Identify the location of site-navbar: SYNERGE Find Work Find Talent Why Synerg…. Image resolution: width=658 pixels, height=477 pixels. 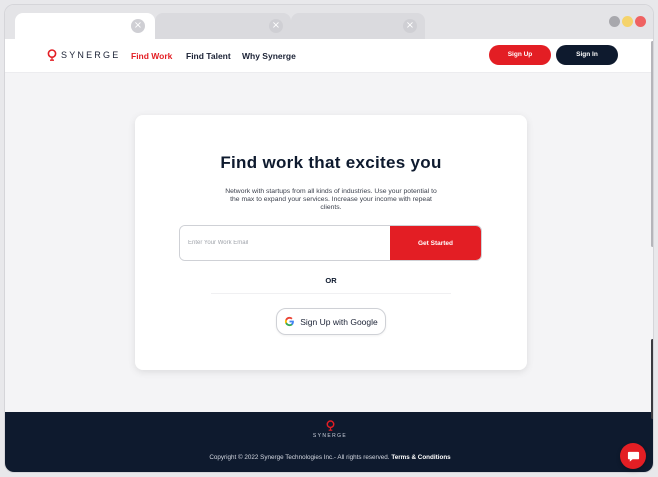
(329, 56).